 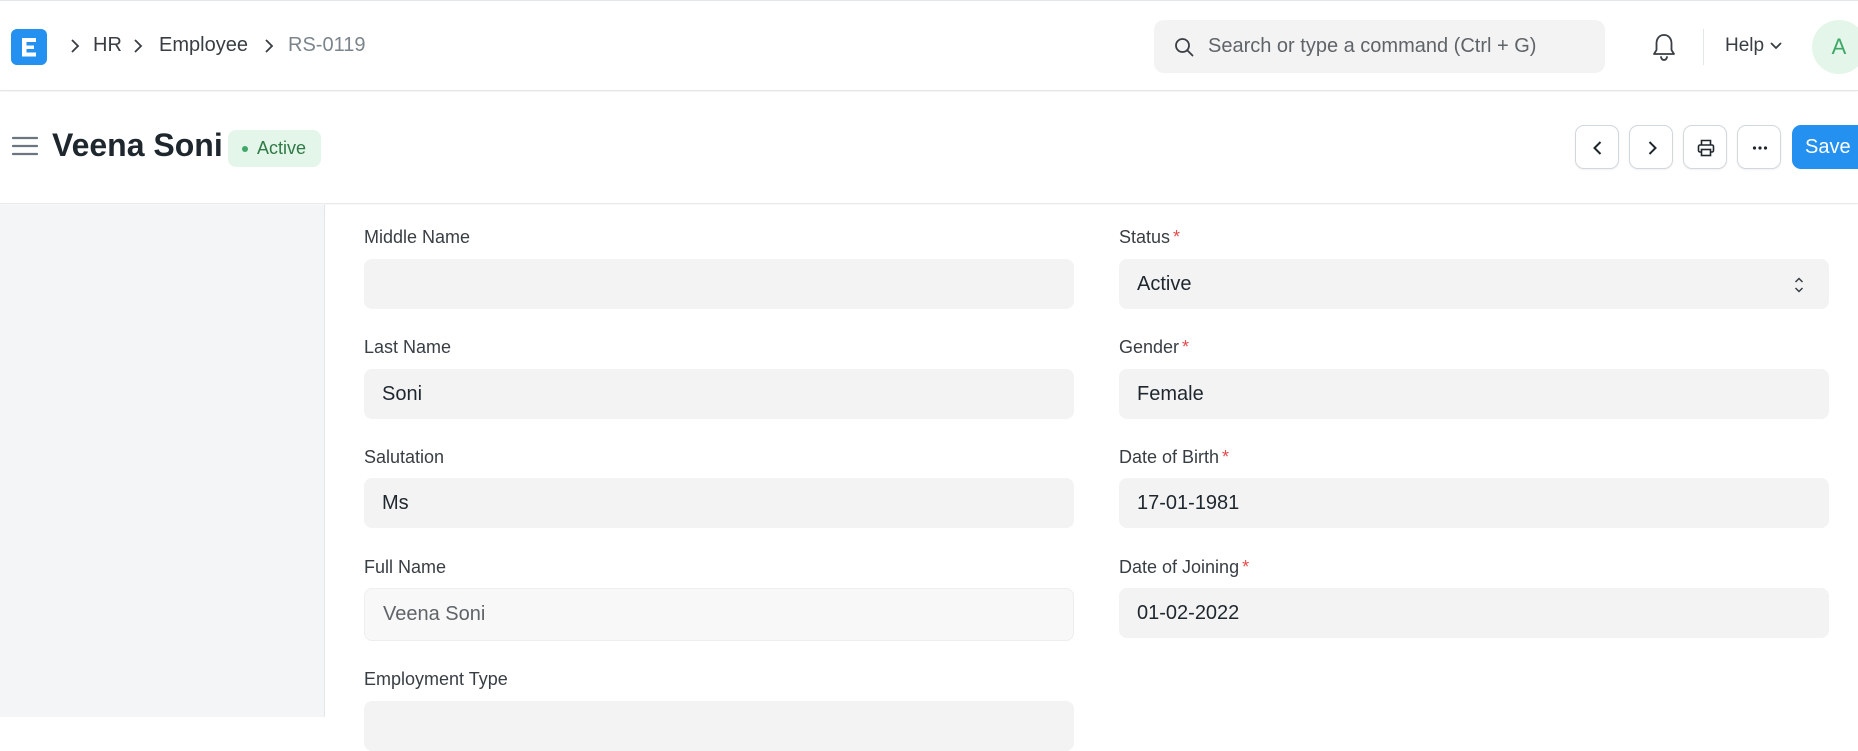 What do you see at coordinates (719, 284) in the screenshot?
I see `middle-name-field` at bounding box center [719, 284].